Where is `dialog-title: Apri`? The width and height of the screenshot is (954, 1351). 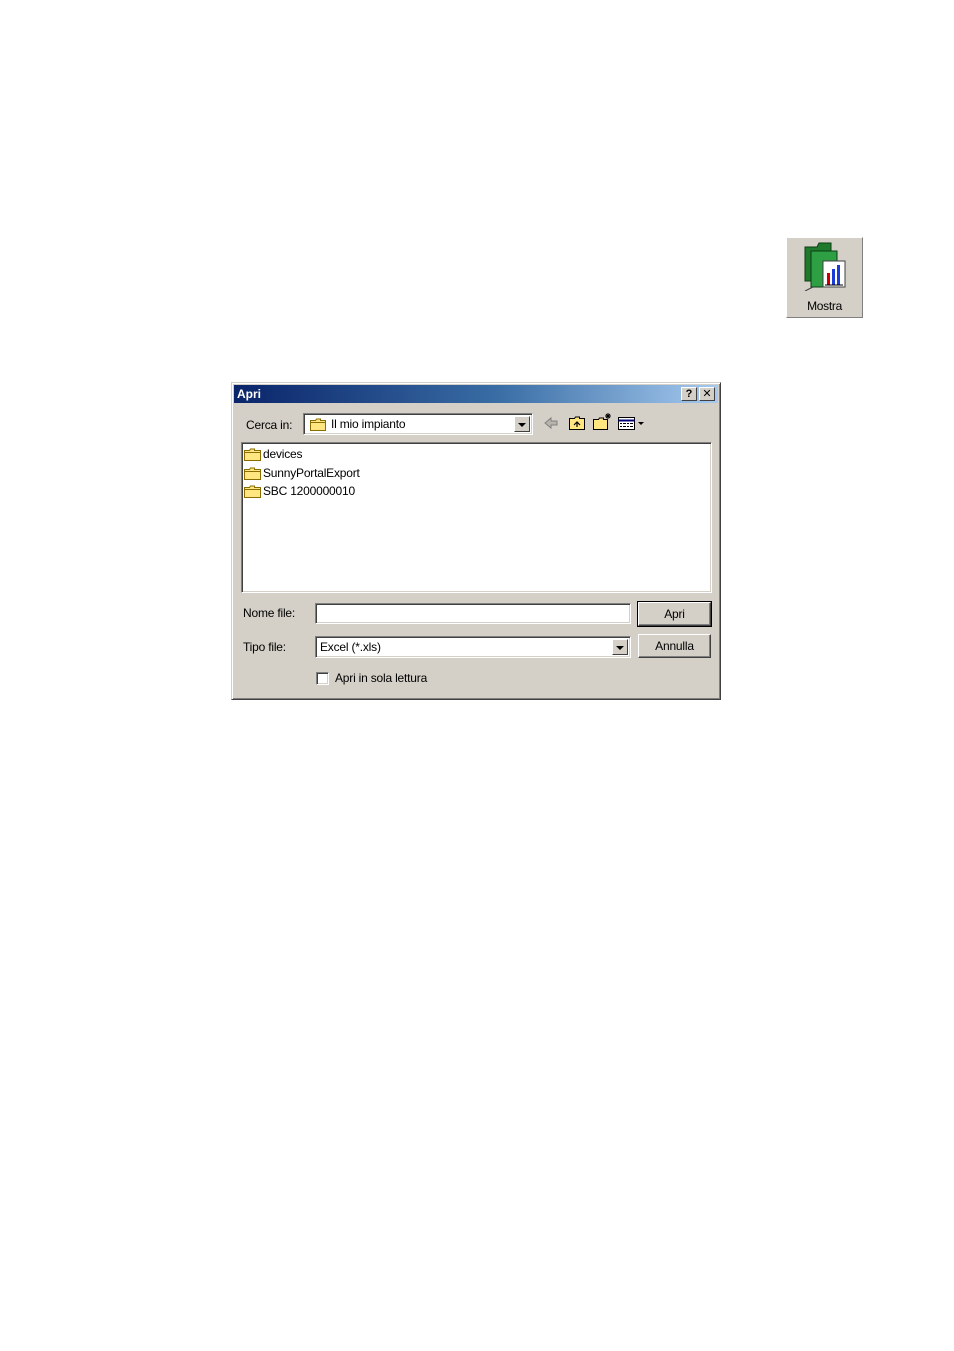
dialog-title: Apri is located at coordinates (249, 394).